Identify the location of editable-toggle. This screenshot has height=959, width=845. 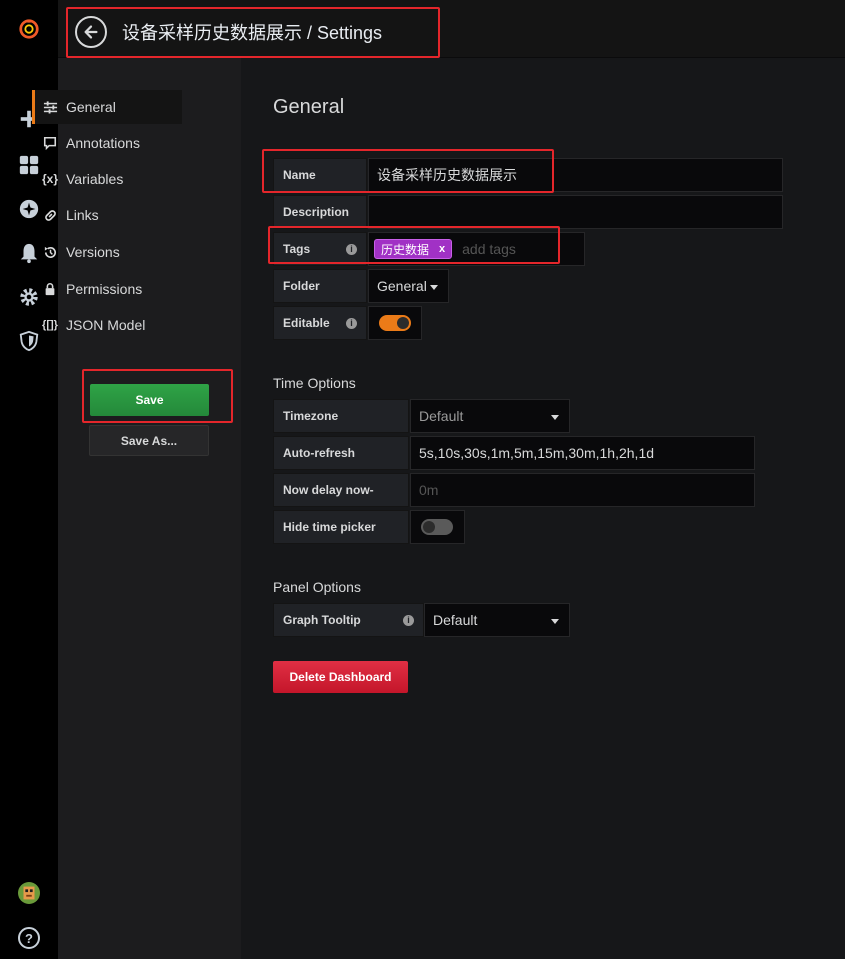
(395, 323).